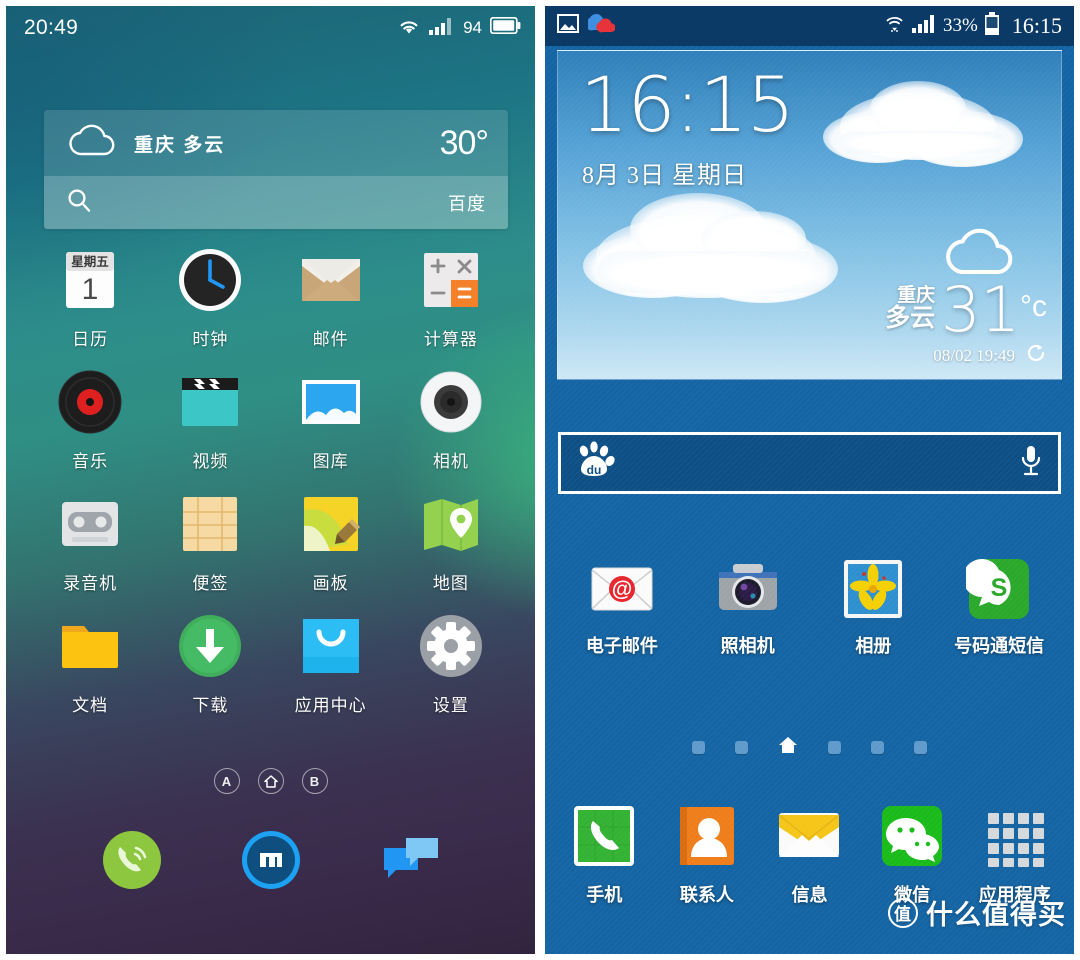 This screenshot has height=960, width=1080. Describe the element at coordinates (621, 646) in the screenshot. I see `app-label: 电子邮件` at that location.